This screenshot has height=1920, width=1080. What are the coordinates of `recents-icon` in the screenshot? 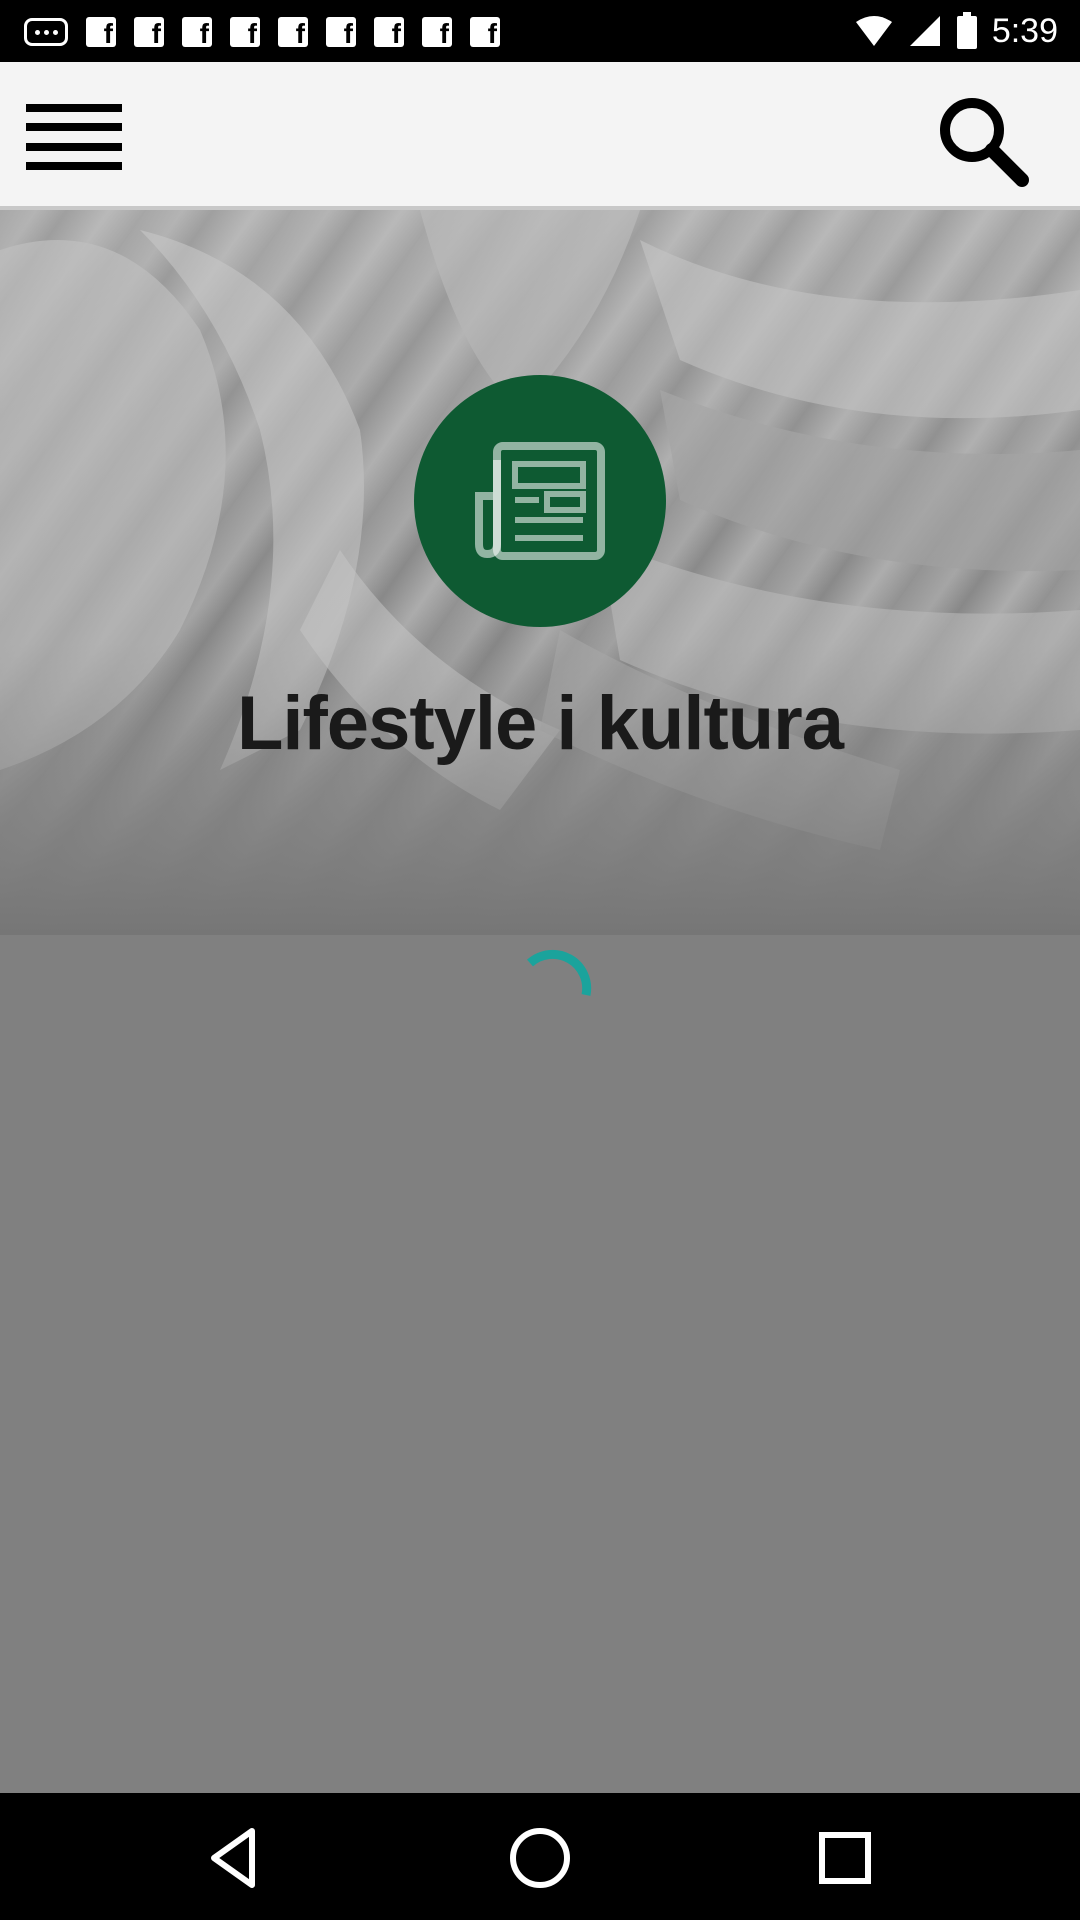 It's located at (845, 1858).